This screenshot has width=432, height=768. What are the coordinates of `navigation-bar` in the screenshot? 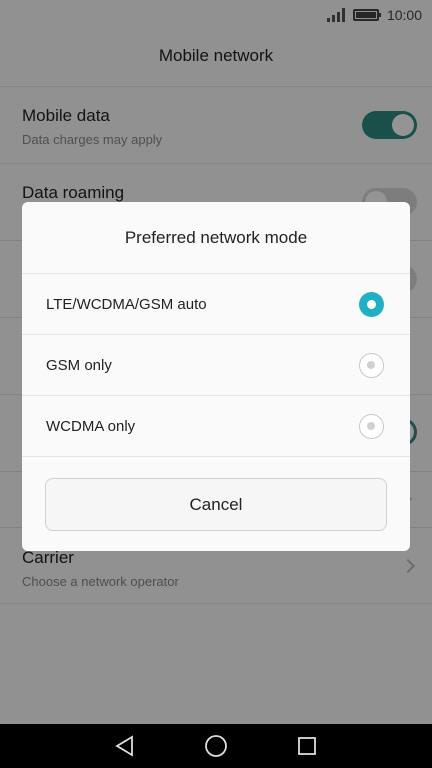 It's located at (216, 746).